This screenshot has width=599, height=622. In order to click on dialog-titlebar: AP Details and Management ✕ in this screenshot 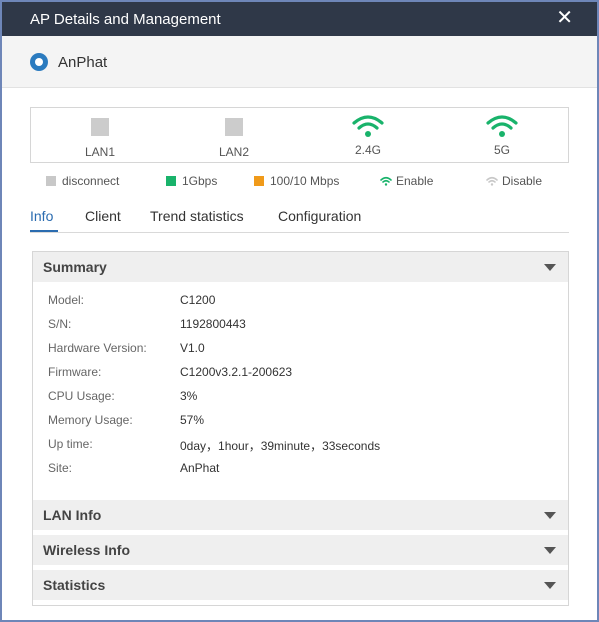, I will do `click(299, 19)`.